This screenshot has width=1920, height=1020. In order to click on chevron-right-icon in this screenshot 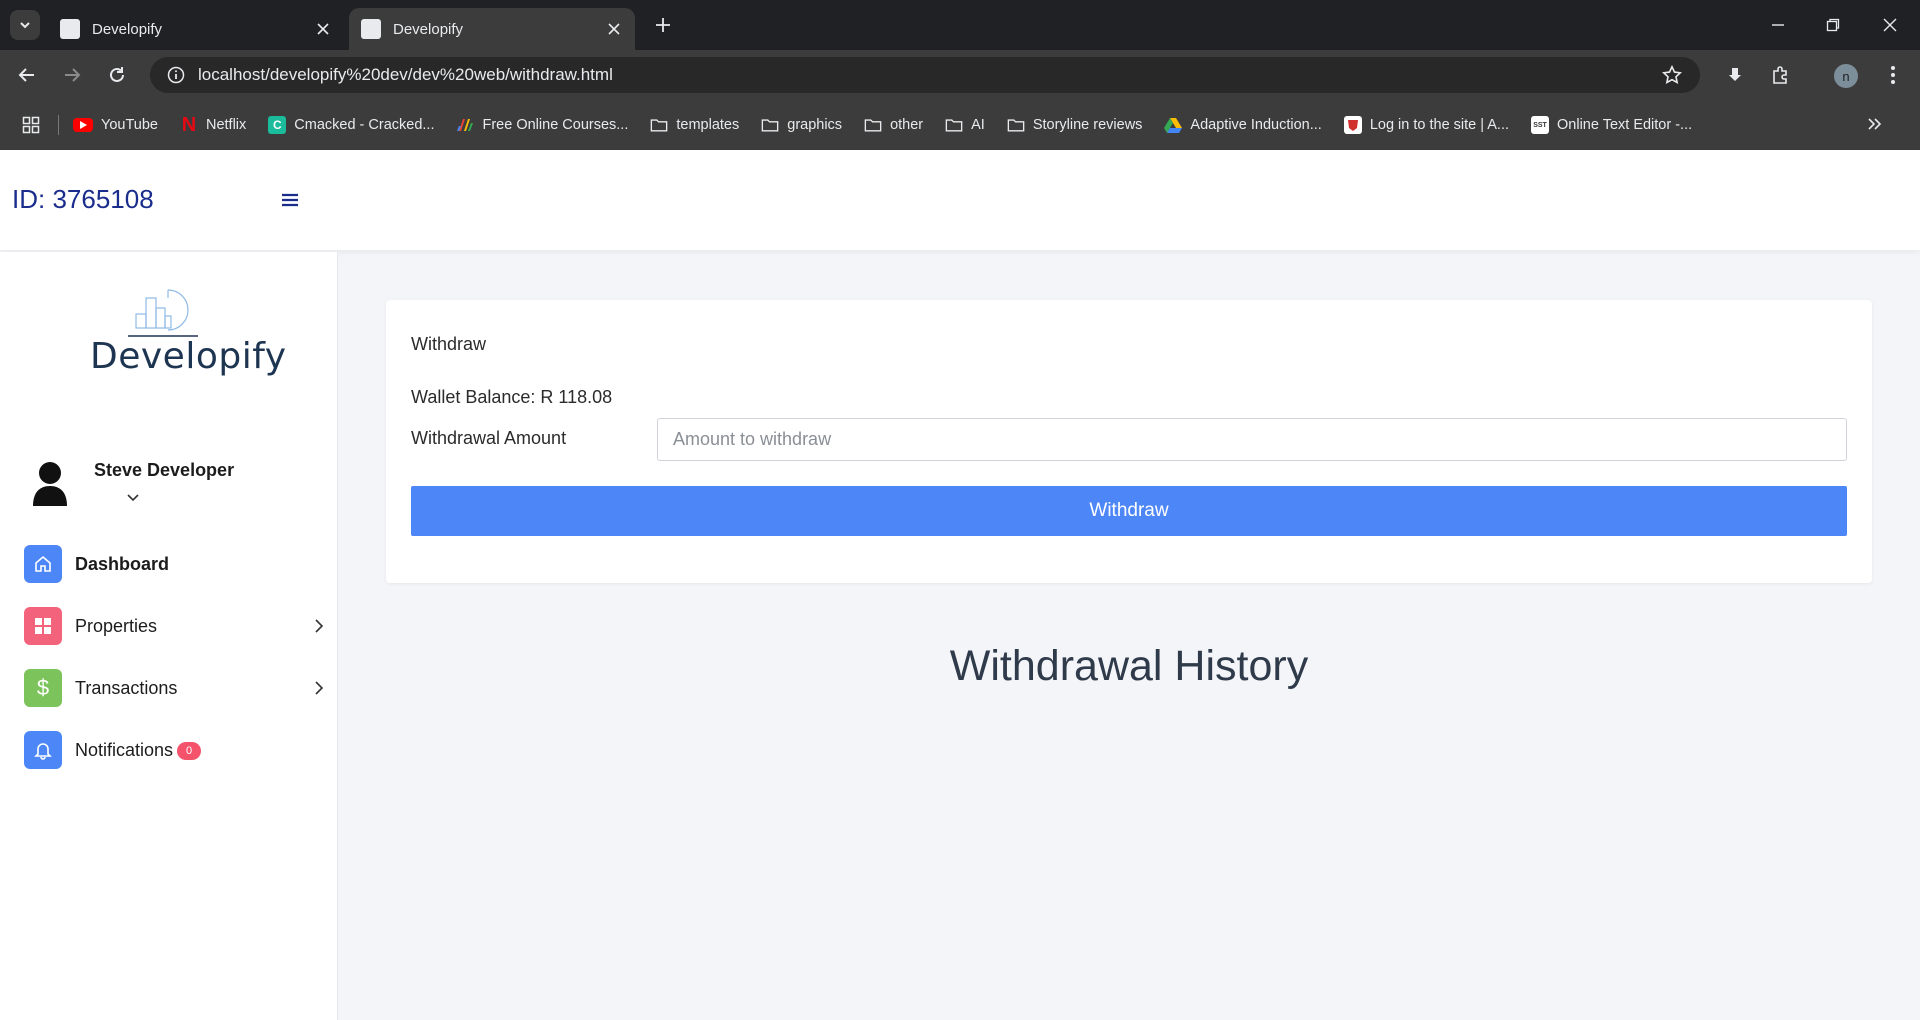, I will do `click(319, 628)`.